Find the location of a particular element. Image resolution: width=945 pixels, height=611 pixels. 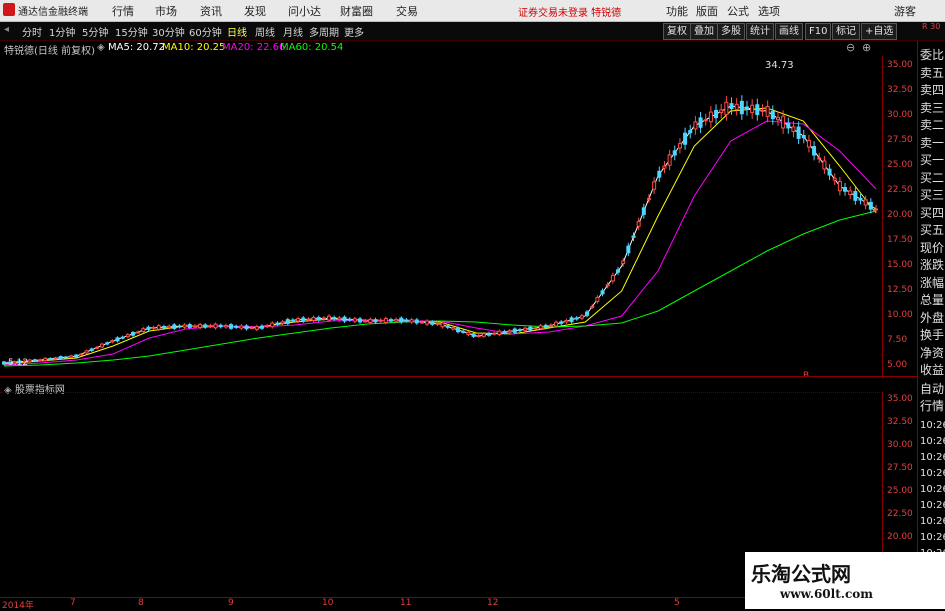

panel-label: 委比 is located at coordinates (932, 55).